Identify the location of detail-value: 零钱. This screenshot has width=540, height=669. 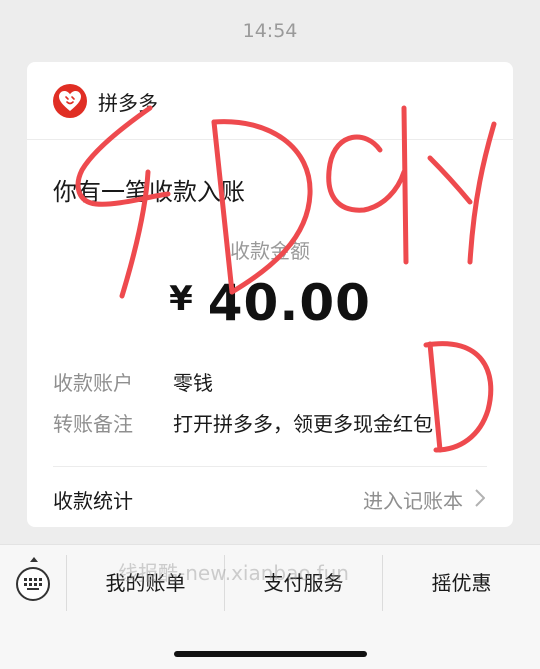
(193, 383).